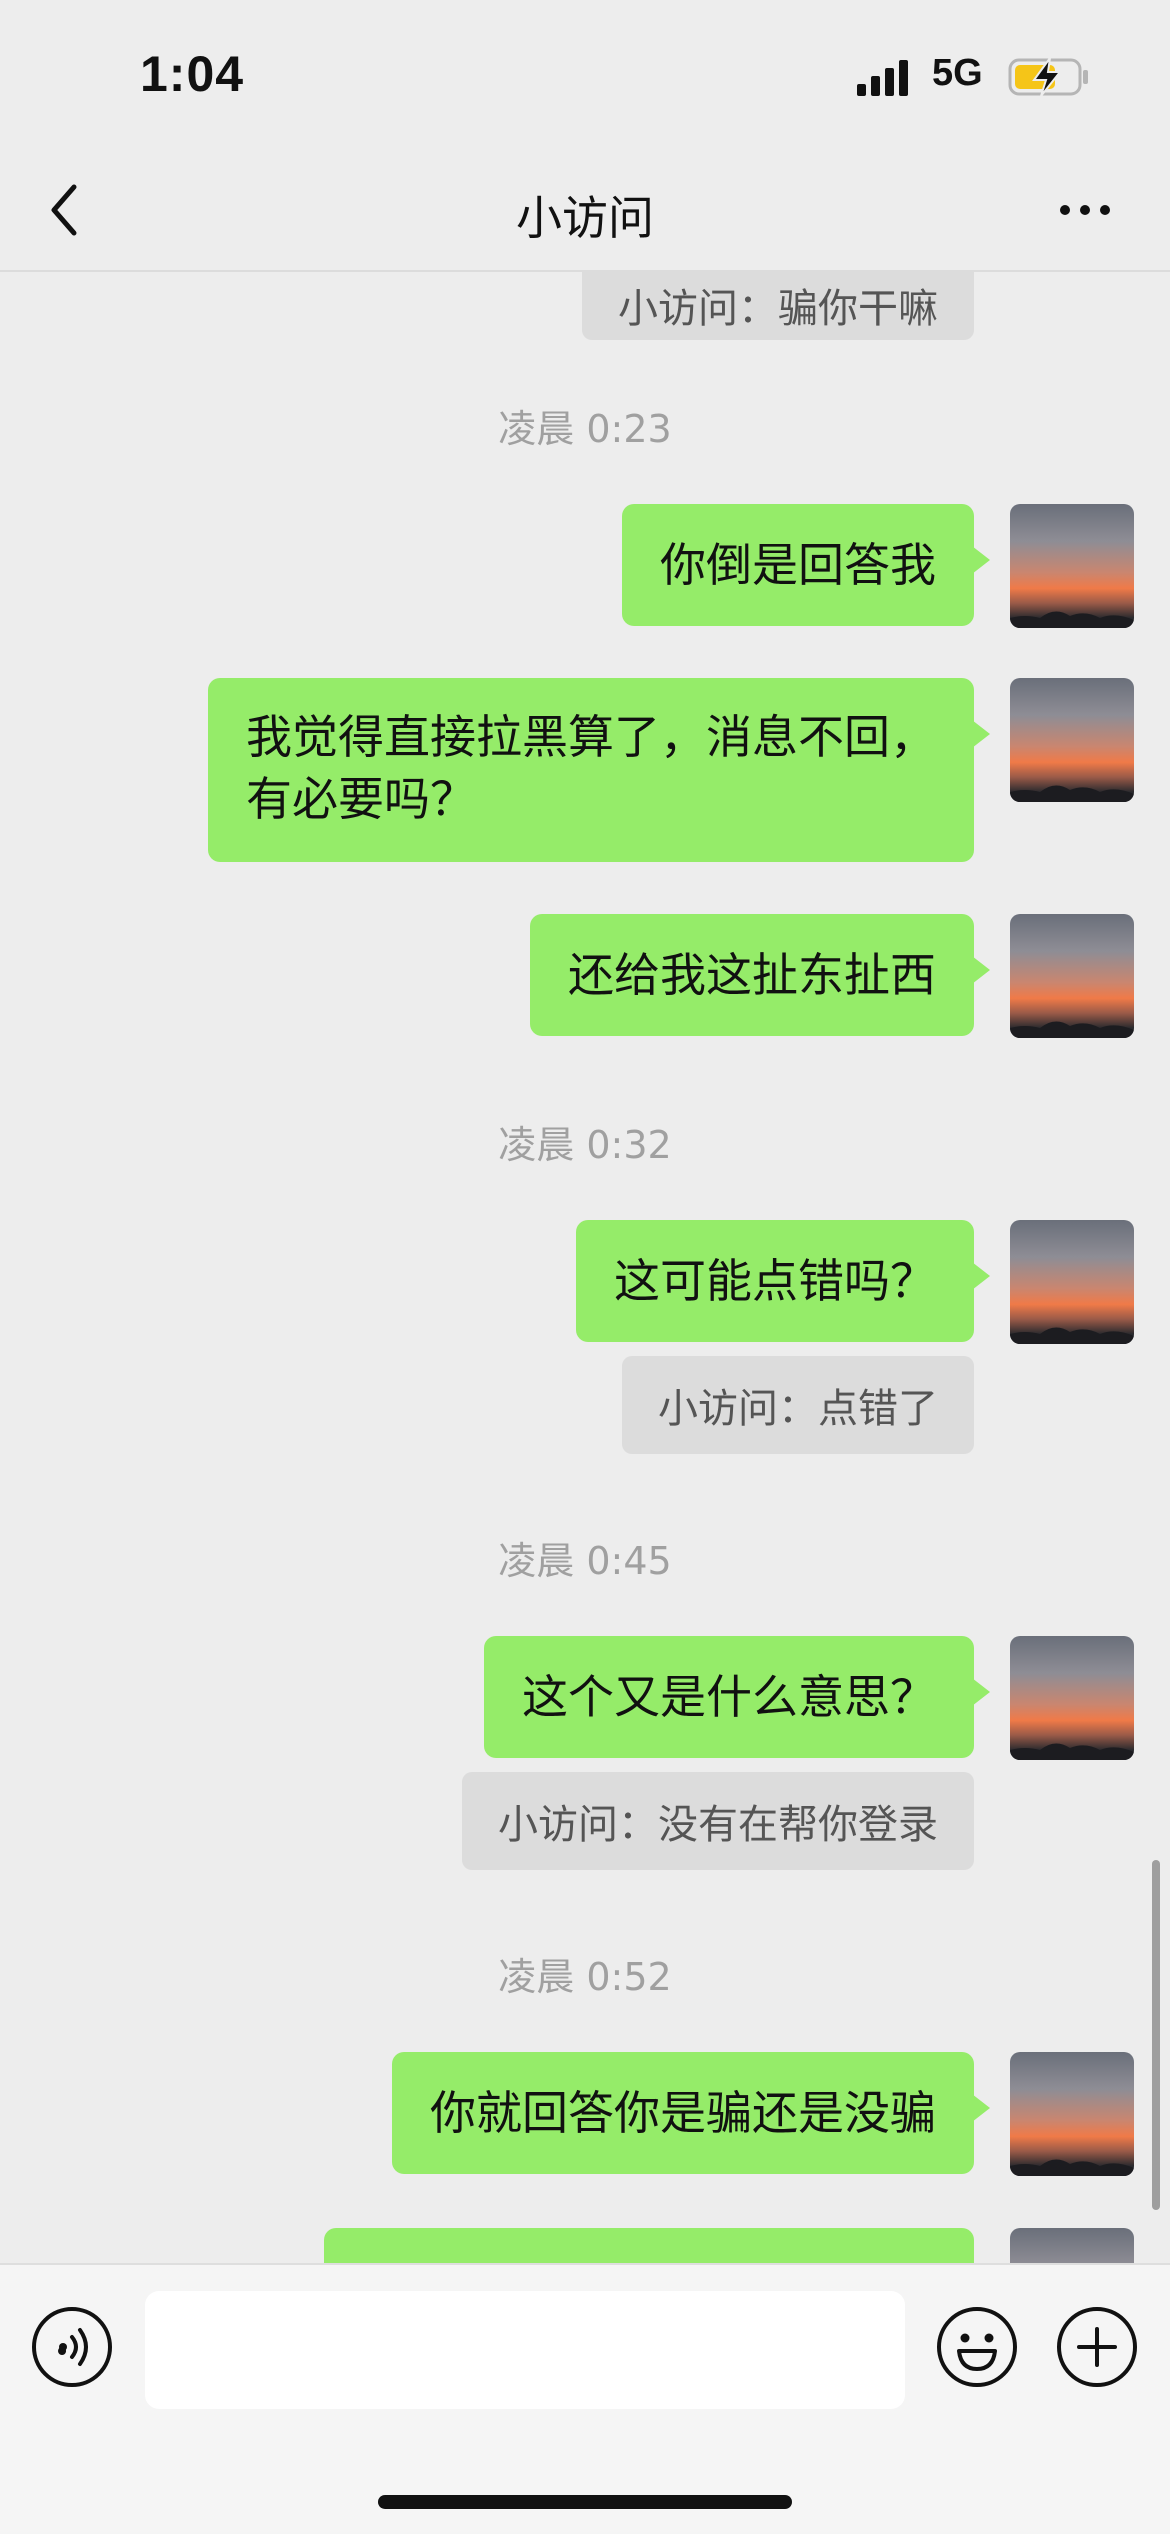 Image resolution: width=1170 pixels, height=2534 pixels. I want to click on quoted-message: 小访问：没有在帮你登录, so click(718, 1821).